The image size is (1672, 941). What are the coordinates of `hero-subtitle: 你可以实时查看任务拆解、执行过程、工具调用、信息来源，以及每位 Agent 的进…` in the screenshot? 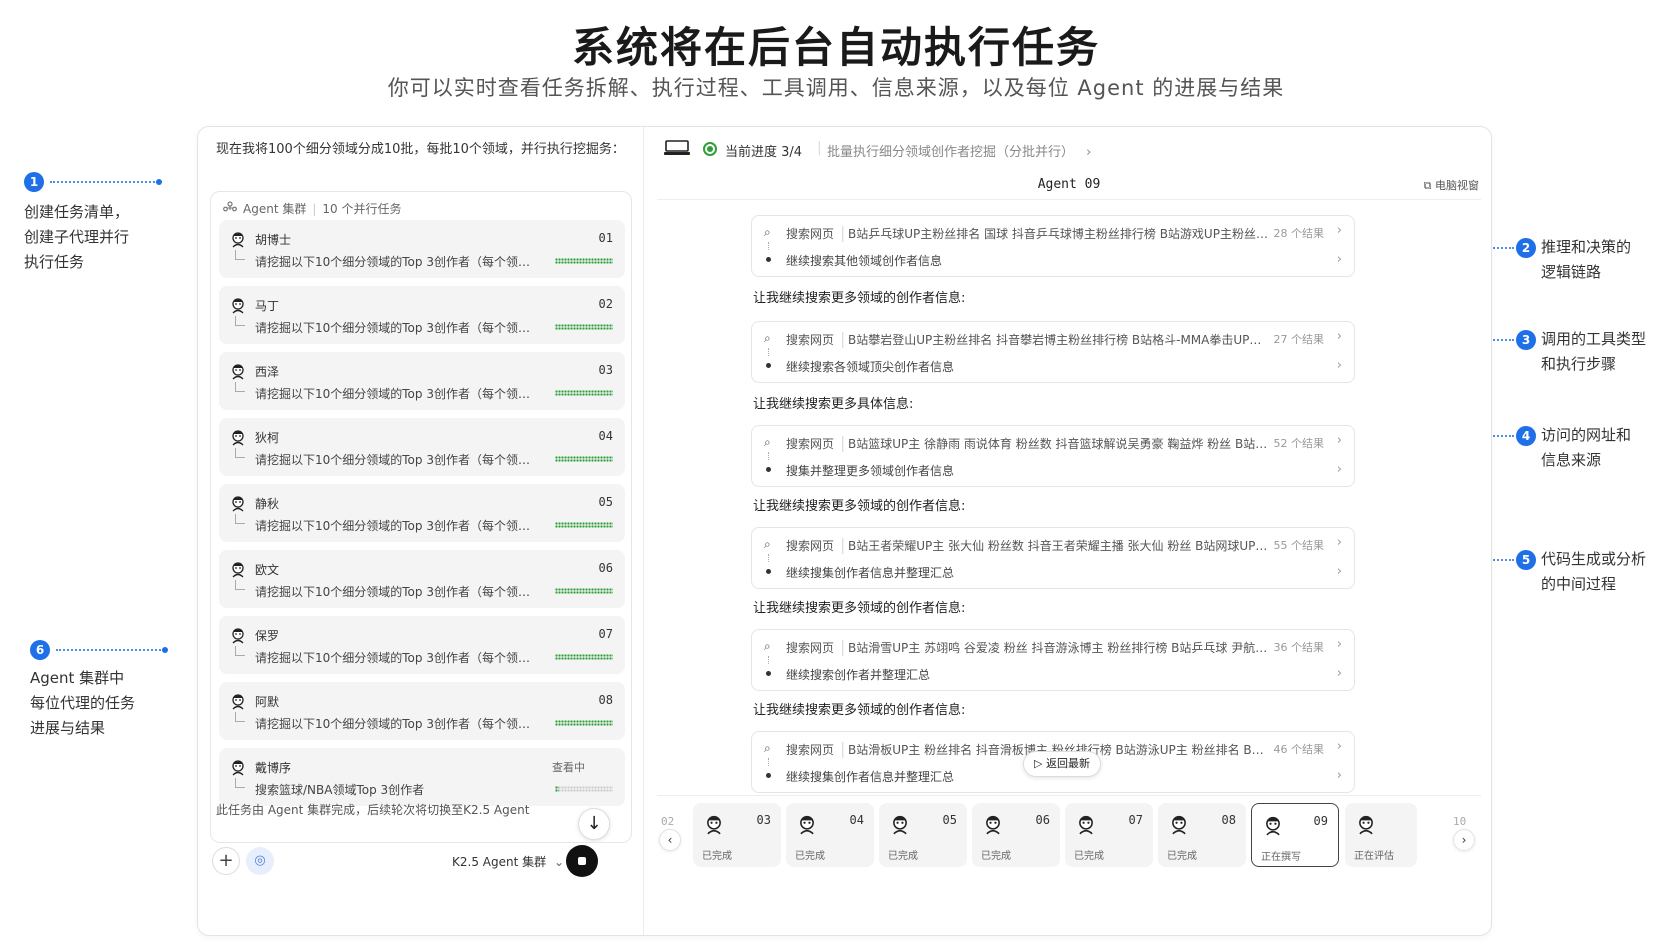 It's located at (836, 88).